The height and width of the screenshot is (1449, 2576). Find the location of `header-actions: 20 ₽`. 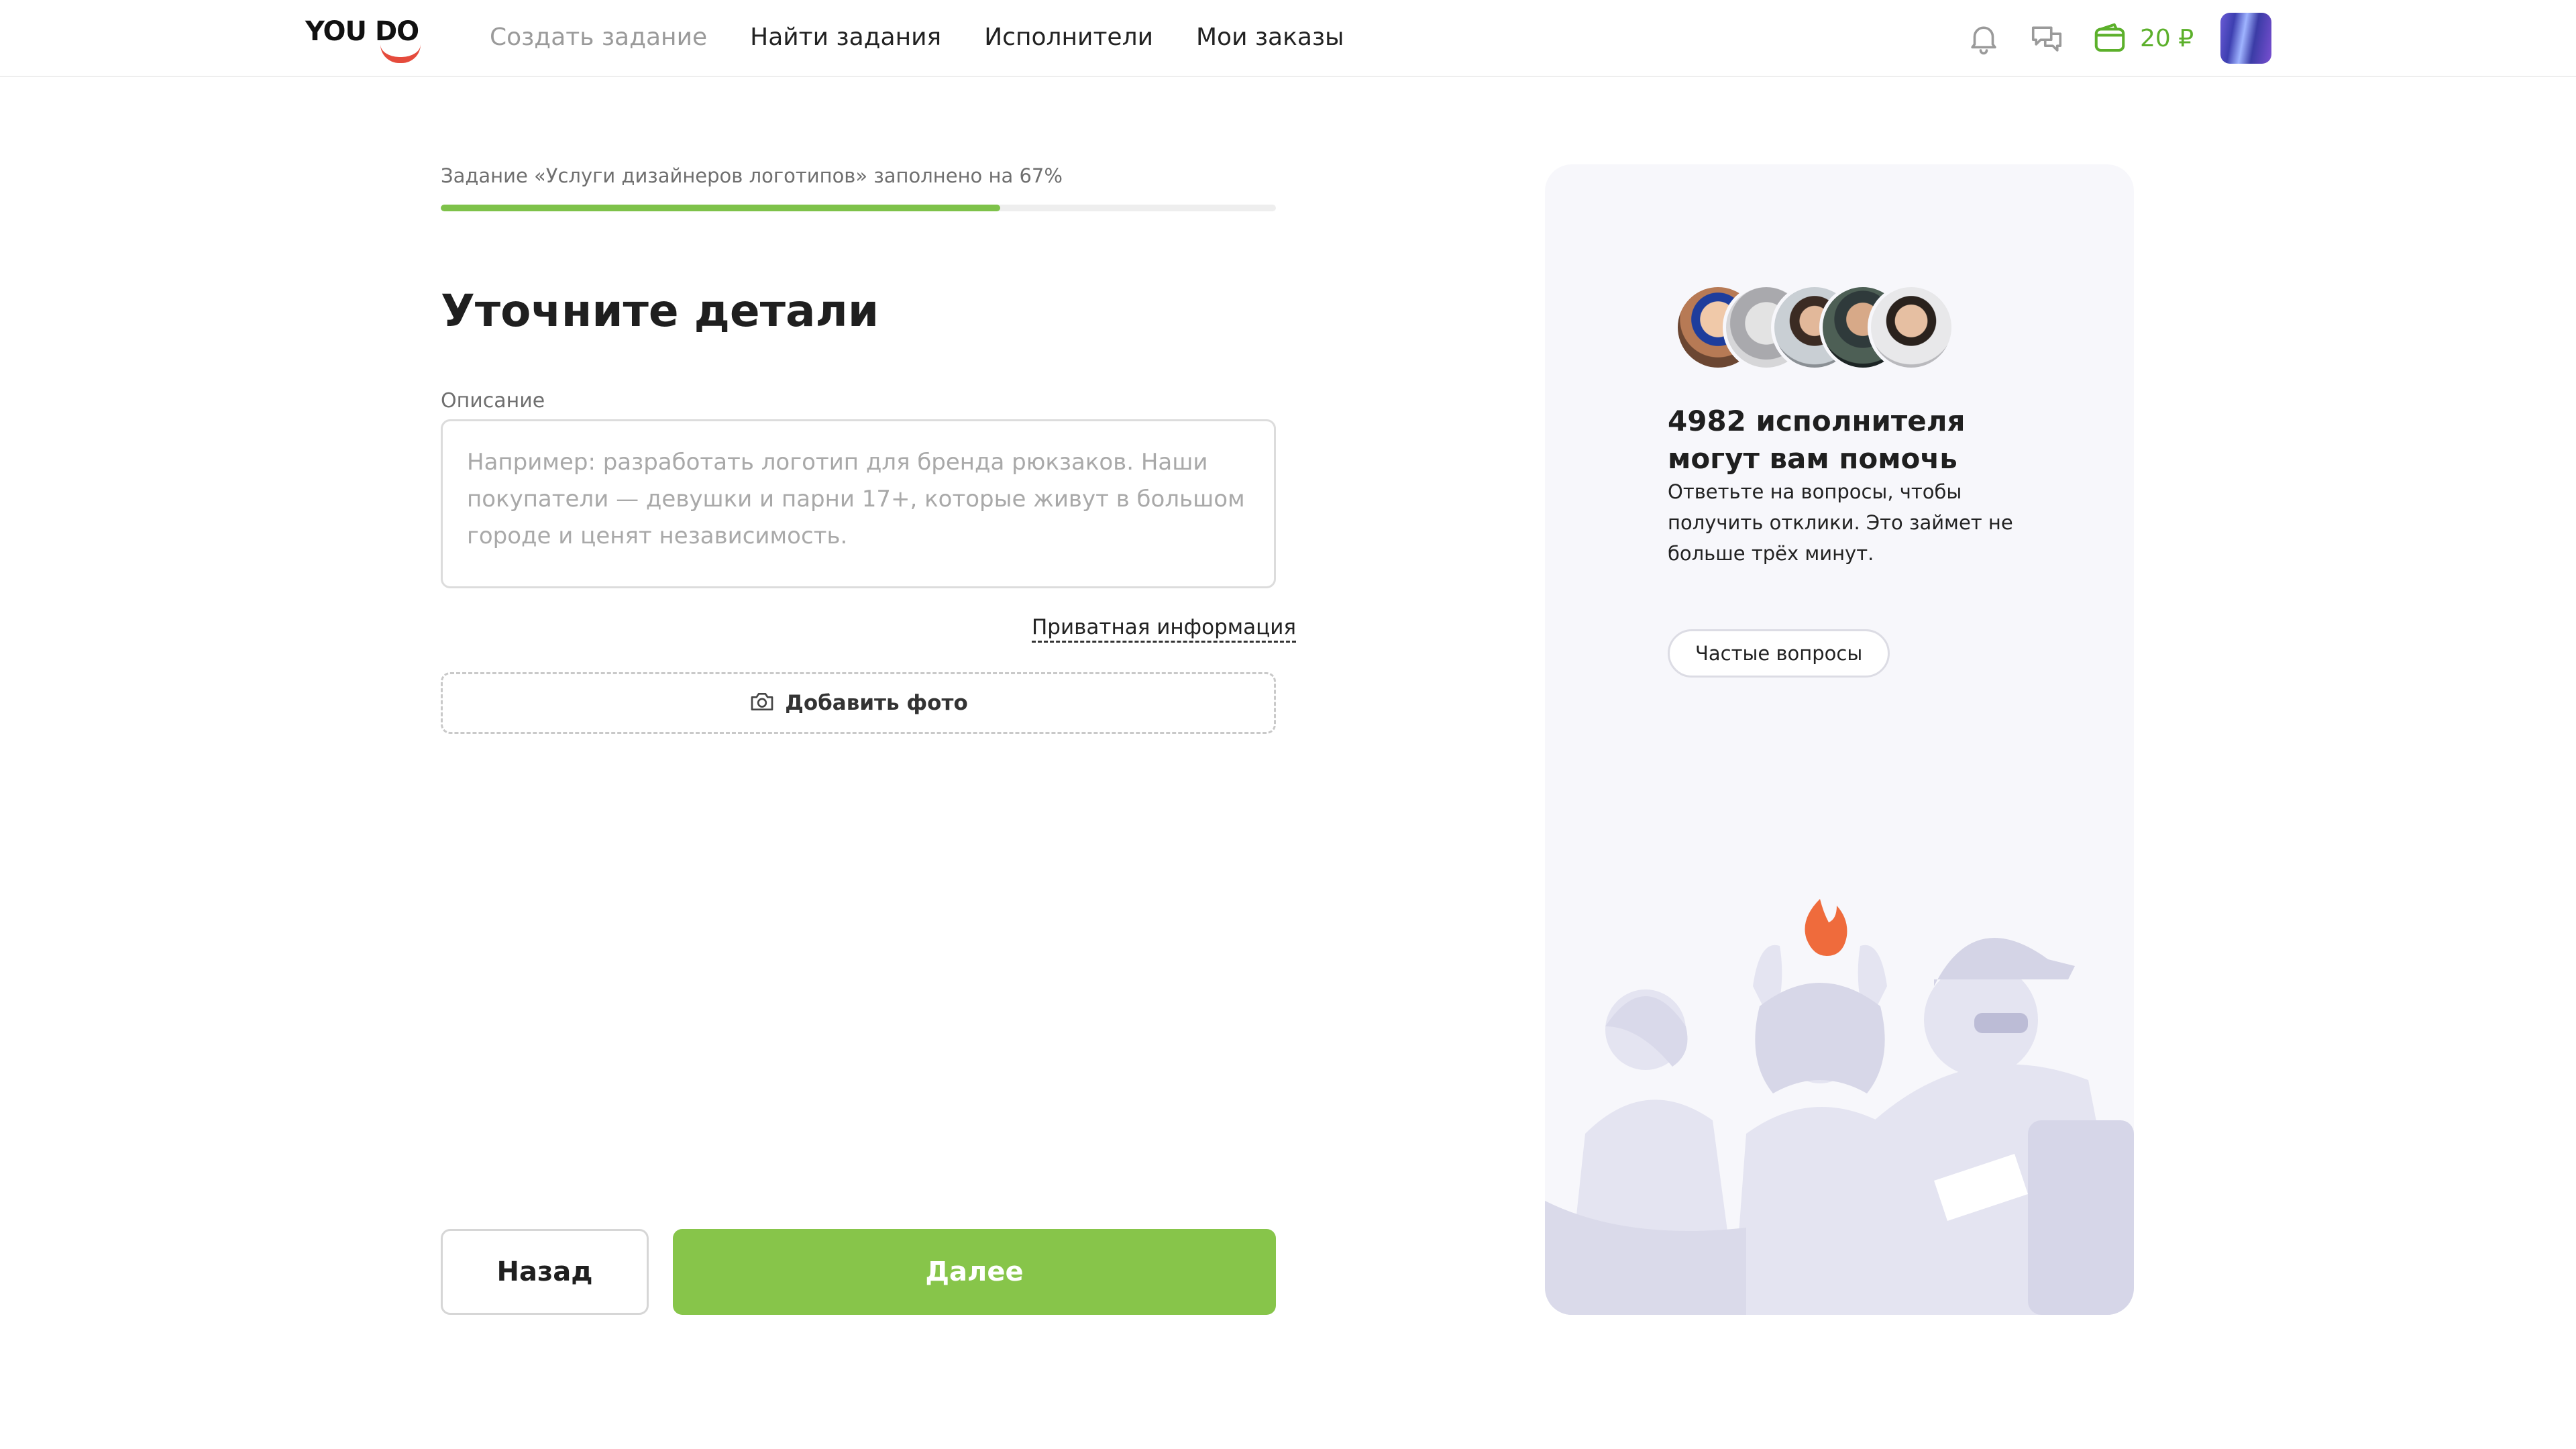

header-actions: 20 ₽ is located at coordinates (2119, 38).